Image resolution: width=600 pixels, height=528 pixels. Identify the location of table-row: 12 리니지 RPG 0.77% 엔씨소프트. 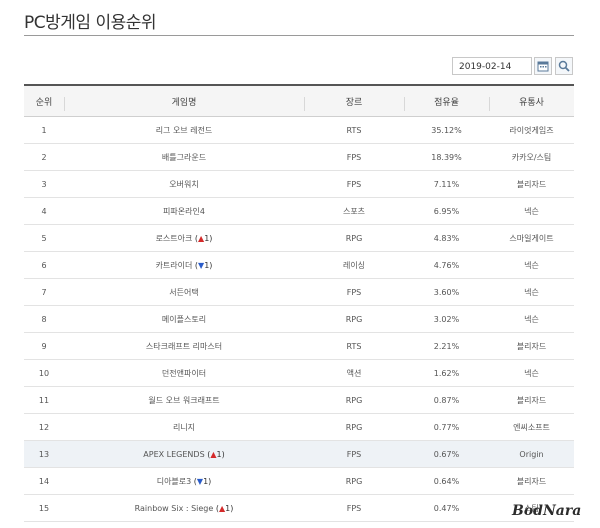
(299, 427).